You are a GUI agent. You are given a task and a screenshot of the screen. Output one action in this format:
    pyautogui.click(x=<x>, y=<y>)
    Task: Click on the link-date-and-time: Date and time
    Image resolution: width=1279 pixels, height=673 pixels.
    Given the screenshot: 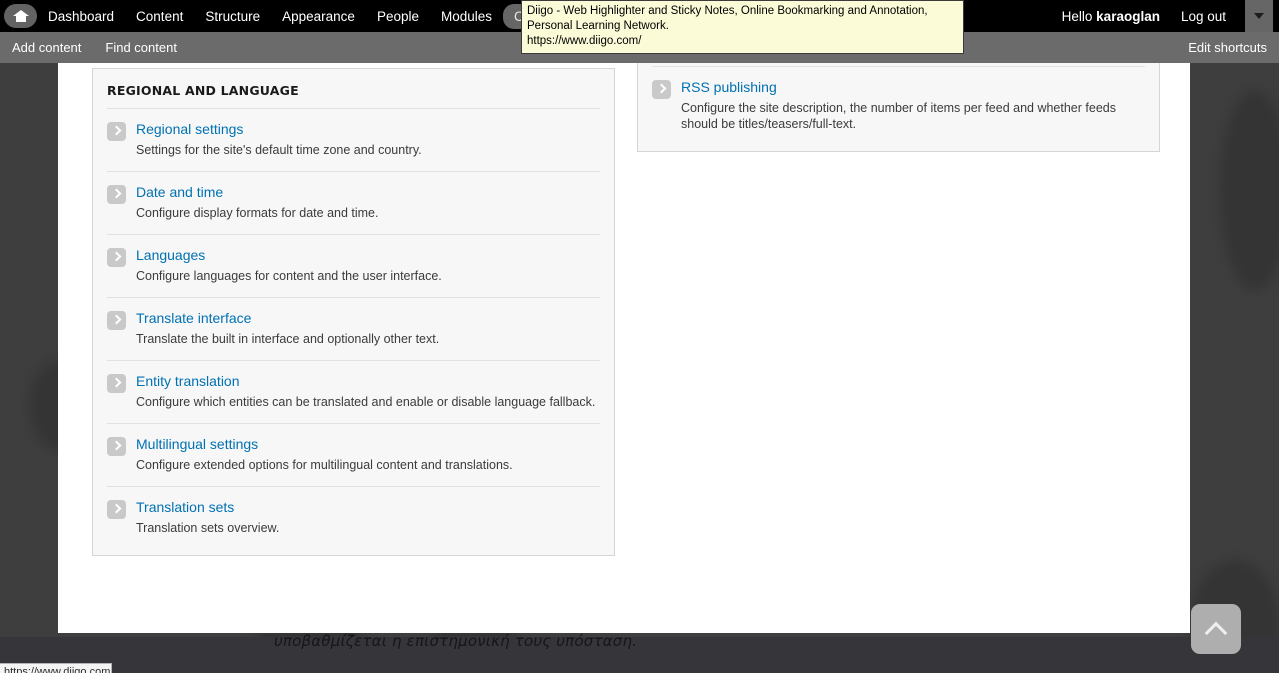 What is the action you would take?
    pyautogui.click(x=179, y=192)
    